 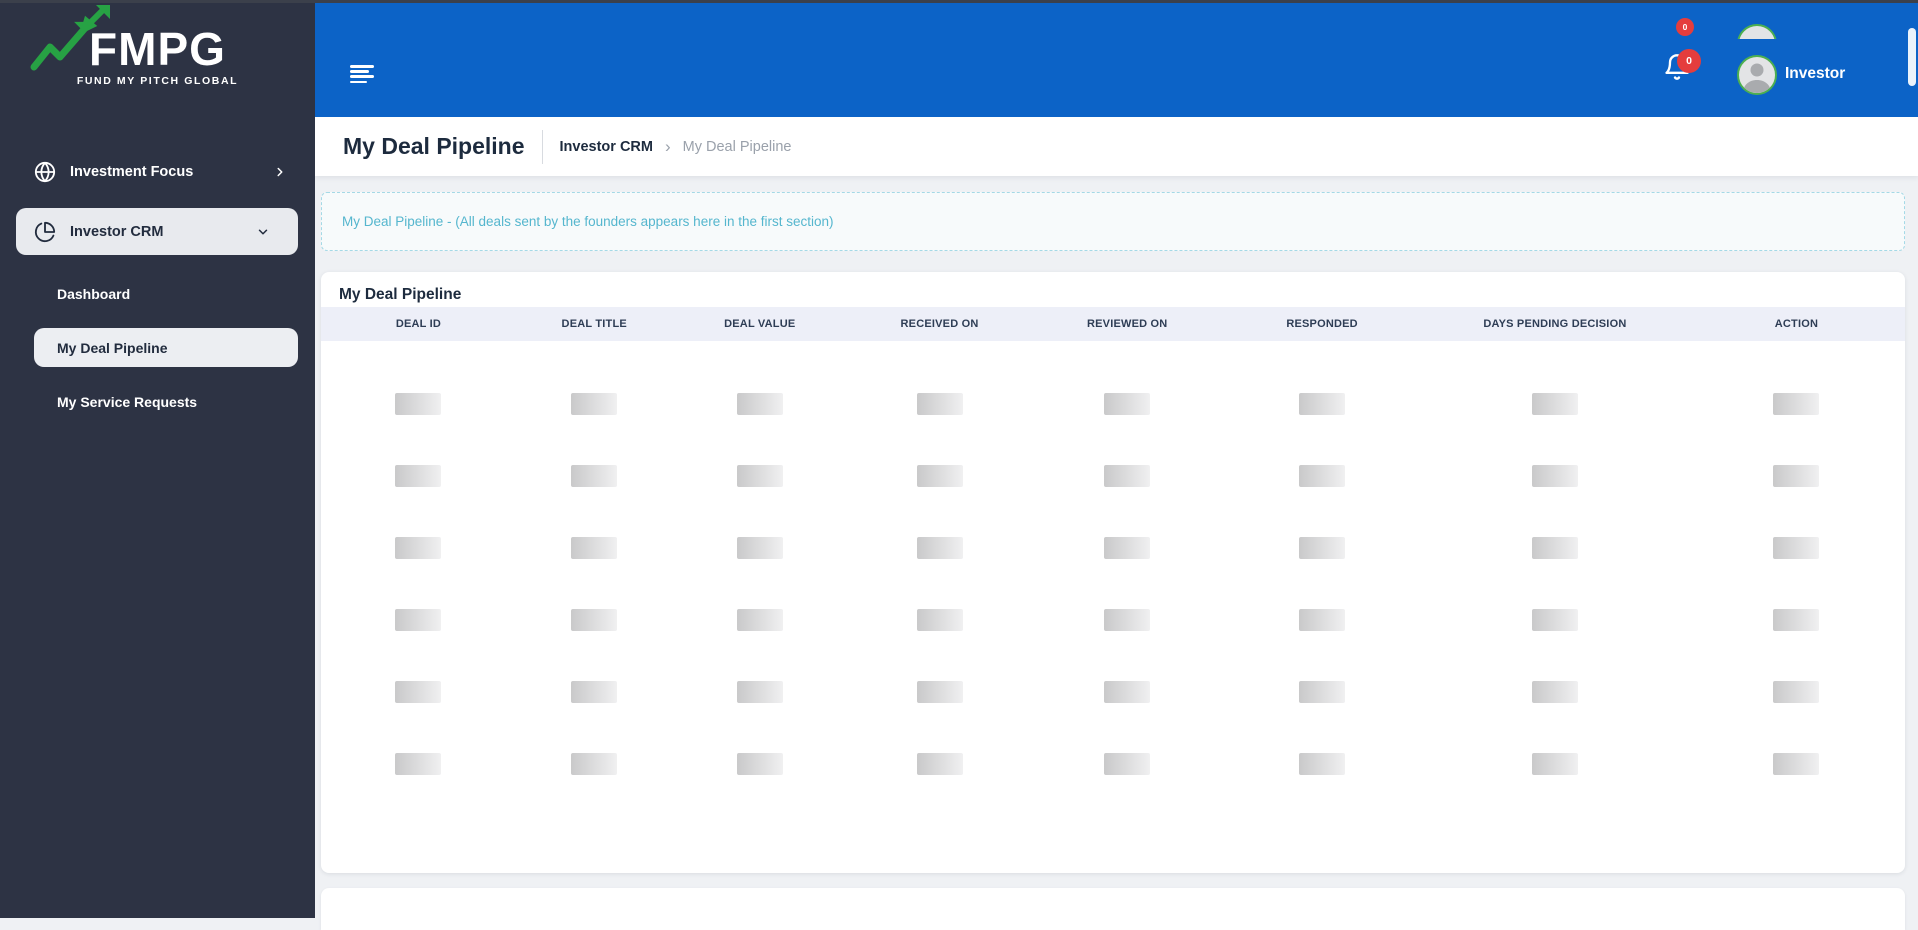 I want to click on scrollbar-thumb, so click(x=1912, y=57).